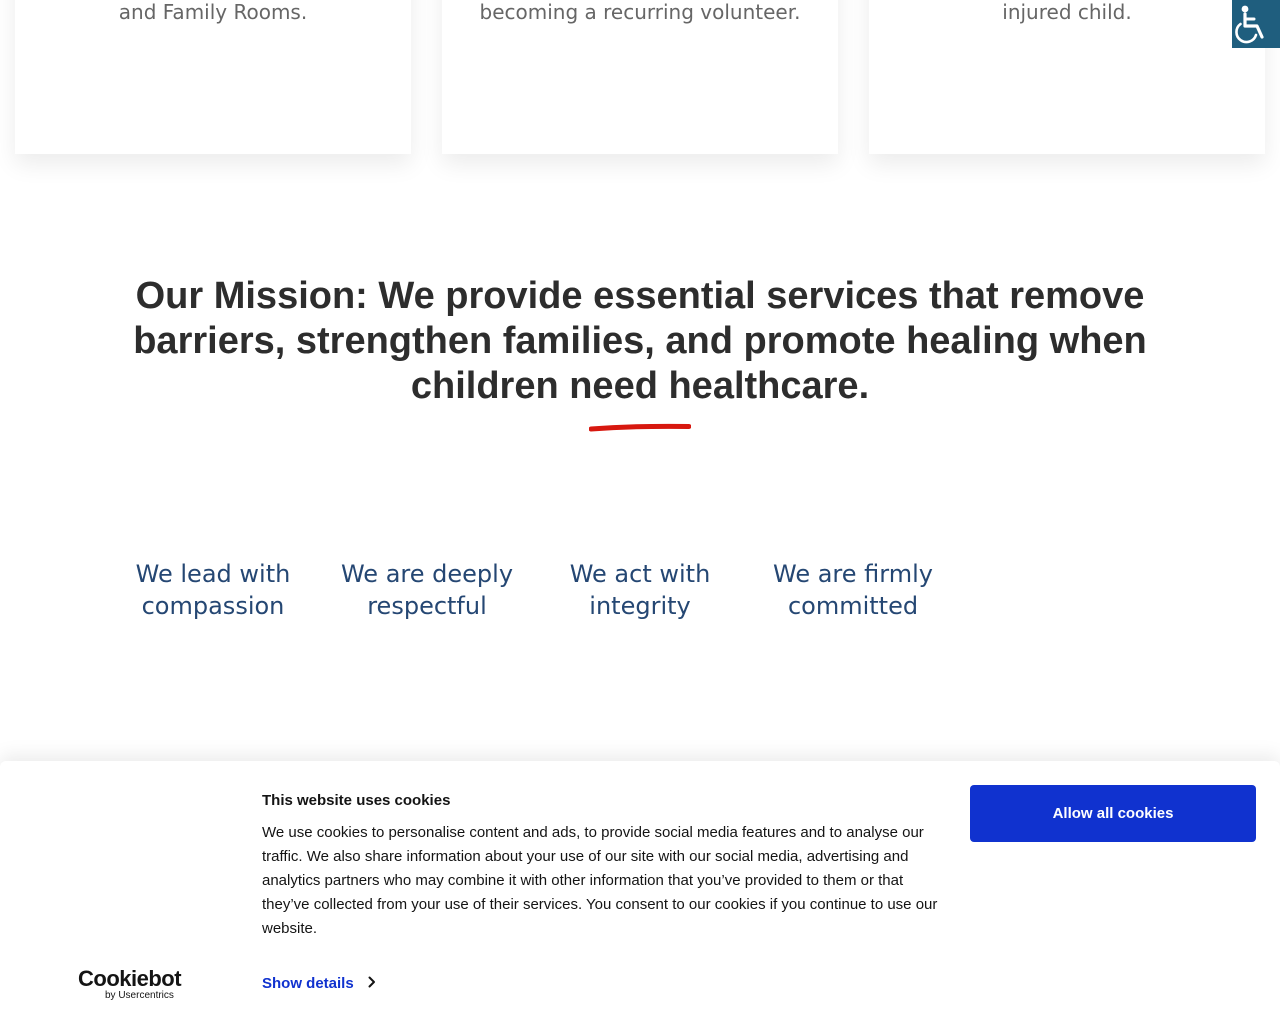 The image size is (1280, 1024). Describe the element at coordinates (427, 590) in the screenshot. I see `value-respectful: We are deeply respectful` at that location.